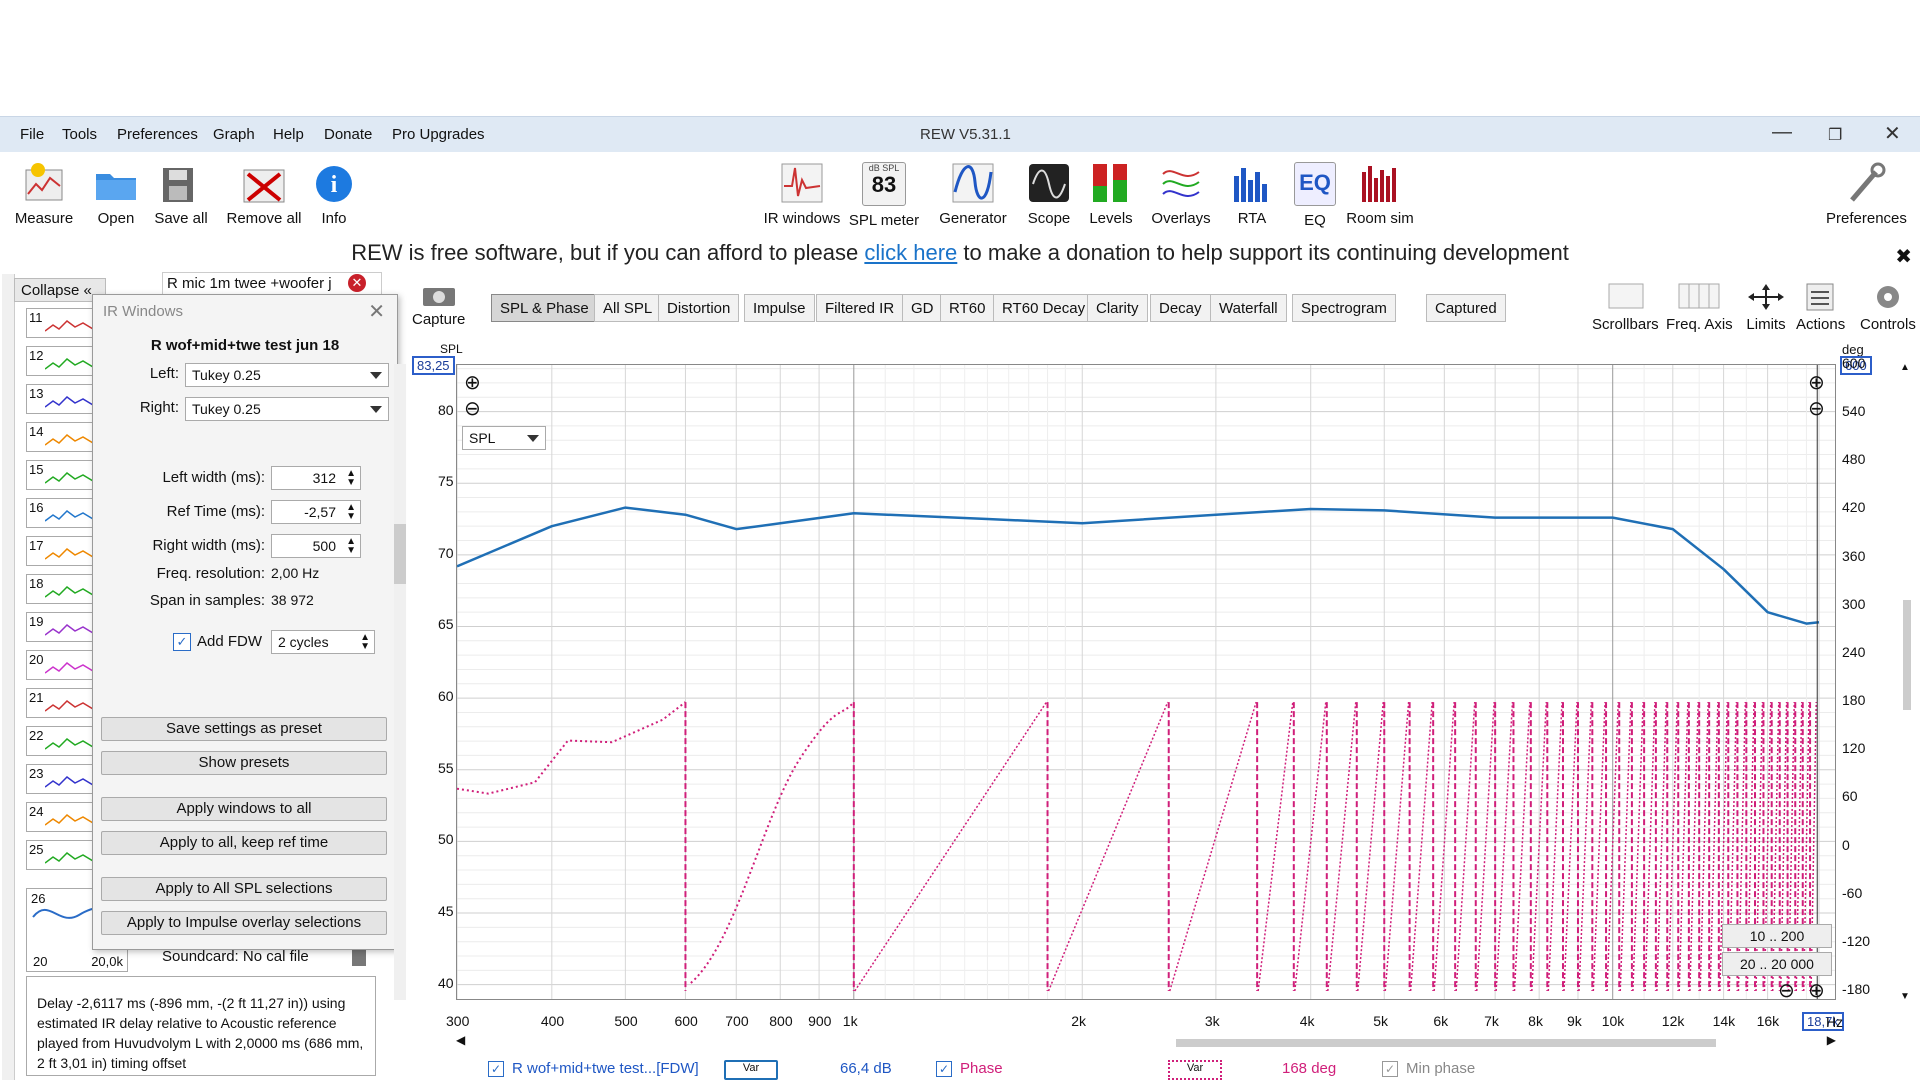  What do you see at coordinates (181, 194) in the screenshot?
I see `save-all-button: Save all` at bounding box center [181, 194].